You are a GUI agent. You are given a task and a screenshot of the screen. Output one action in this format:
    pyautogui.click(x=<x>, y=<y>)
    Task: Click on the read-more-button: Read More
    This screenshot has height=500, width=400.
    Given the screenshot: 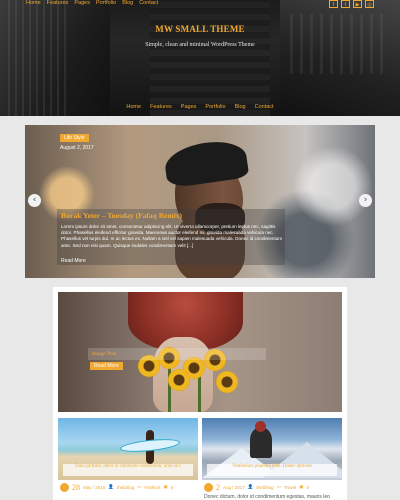 What is the action you would take?
    pyautogui.click(x=106, y=366)
    